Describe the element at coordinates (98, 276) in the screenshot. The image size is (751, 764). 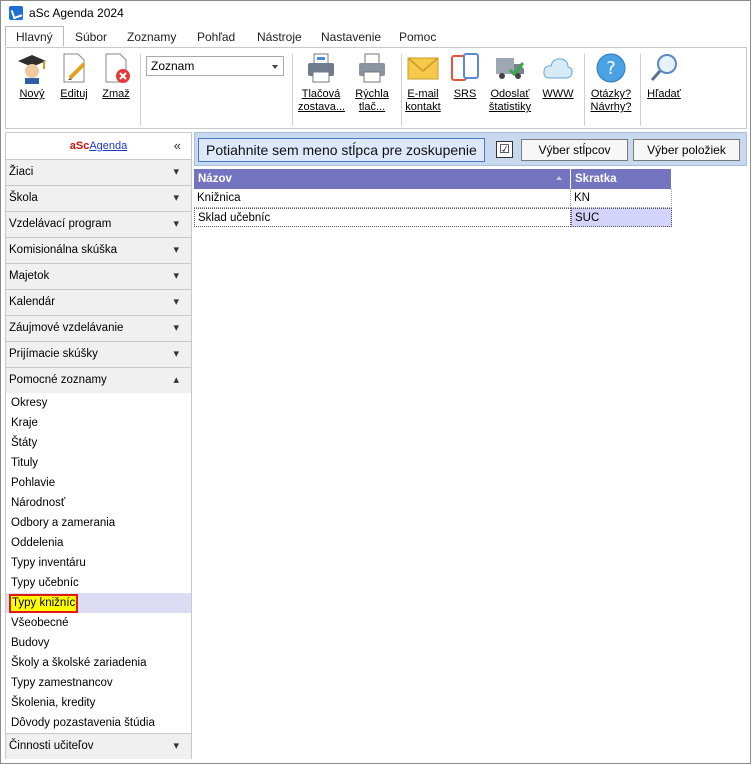
I see `section-majetok: Majetok ▾` at that location.